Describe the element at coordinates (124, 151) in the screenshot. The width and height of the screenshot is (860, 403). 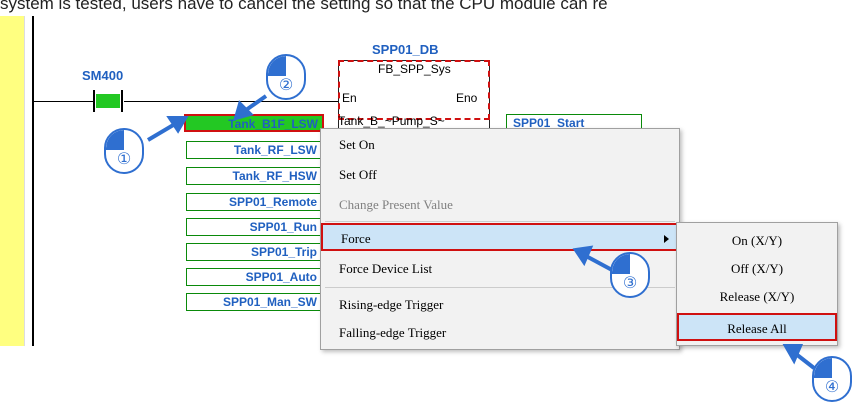
I see `step-marker-1: ①` at that location.